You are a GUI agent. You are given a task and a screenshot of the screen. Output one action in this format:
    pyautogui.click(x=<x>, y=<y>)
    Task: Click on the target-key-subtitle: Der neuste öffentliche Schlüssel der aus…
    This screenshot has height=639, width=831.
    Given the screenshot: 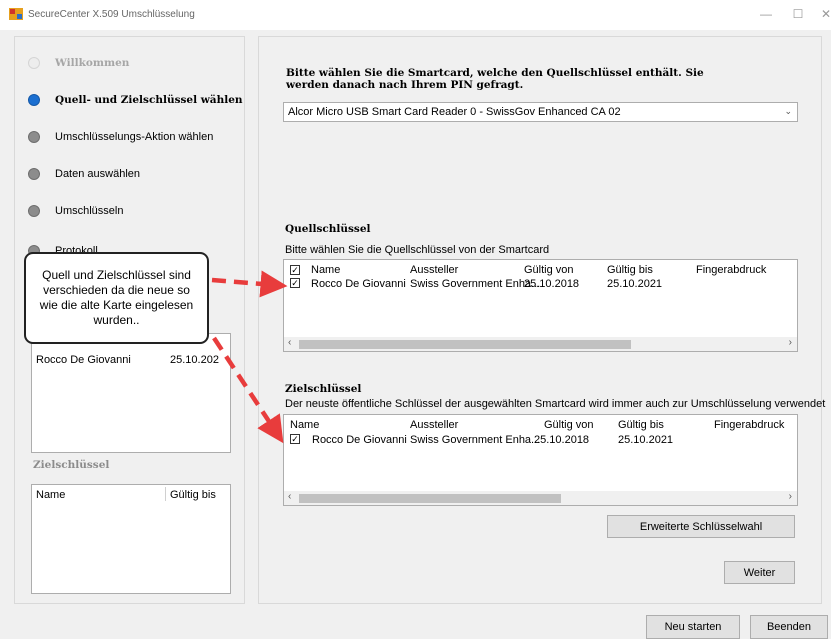 What is the action you would take?
    pyautogui.click(x=555, y=404)
    